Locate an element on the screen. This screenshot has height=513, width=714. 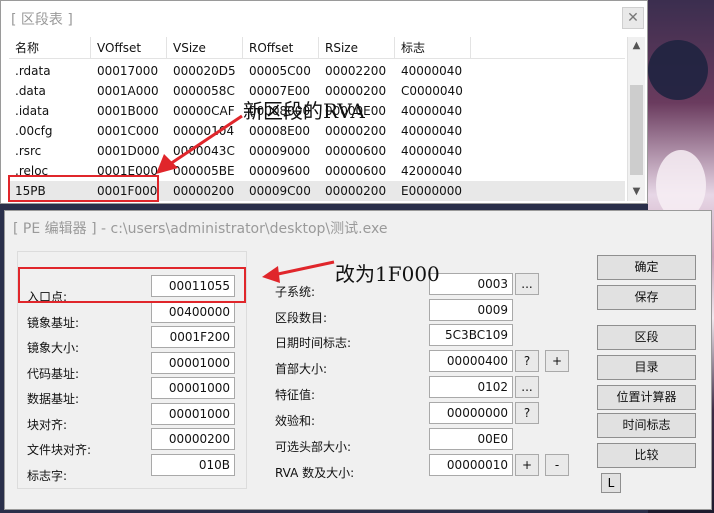
cell-rsize: 00002200 is located at coordinates (356, 71).